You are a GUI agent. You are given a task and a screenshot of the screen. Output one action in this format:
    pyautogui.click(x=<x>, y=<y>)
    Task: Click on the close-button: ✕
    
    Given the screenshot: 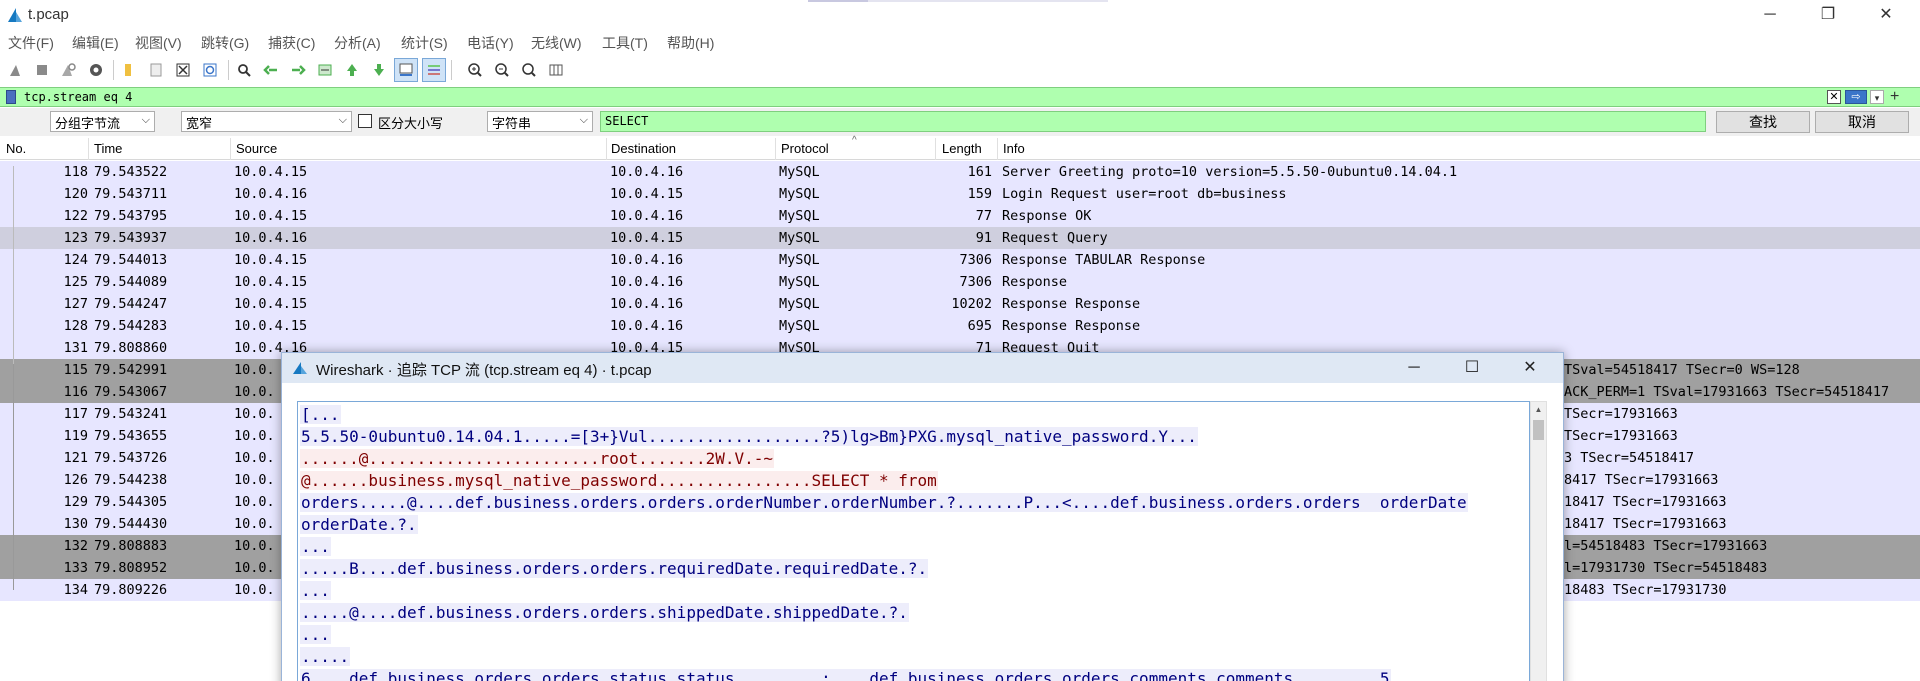 What is the action you would take?
    pyautogui.click(x=1886, y=15)
    